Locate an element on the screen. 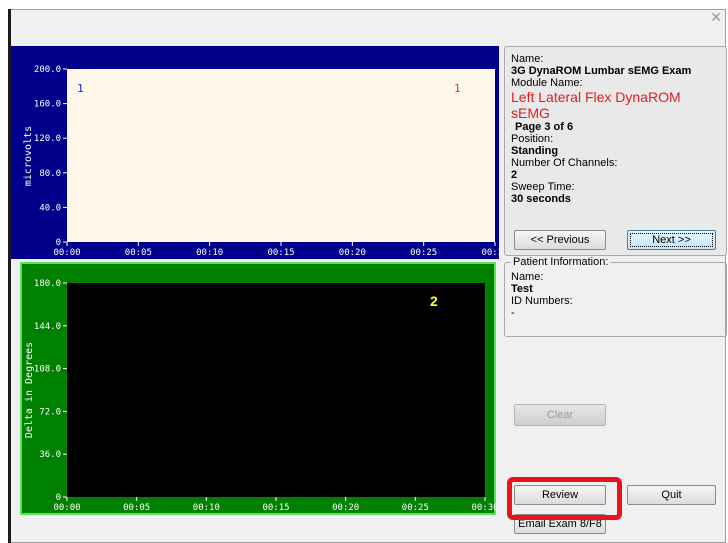 This screenshot has height=543, width=728. position-value: Standing is located at coordinates (535, 151).